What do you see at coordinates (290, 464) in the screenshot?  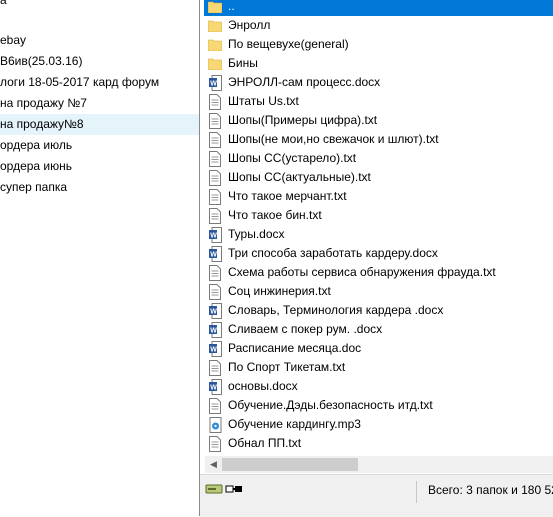 I see `scrollbar-thumb` at bounding box center [290, 464].